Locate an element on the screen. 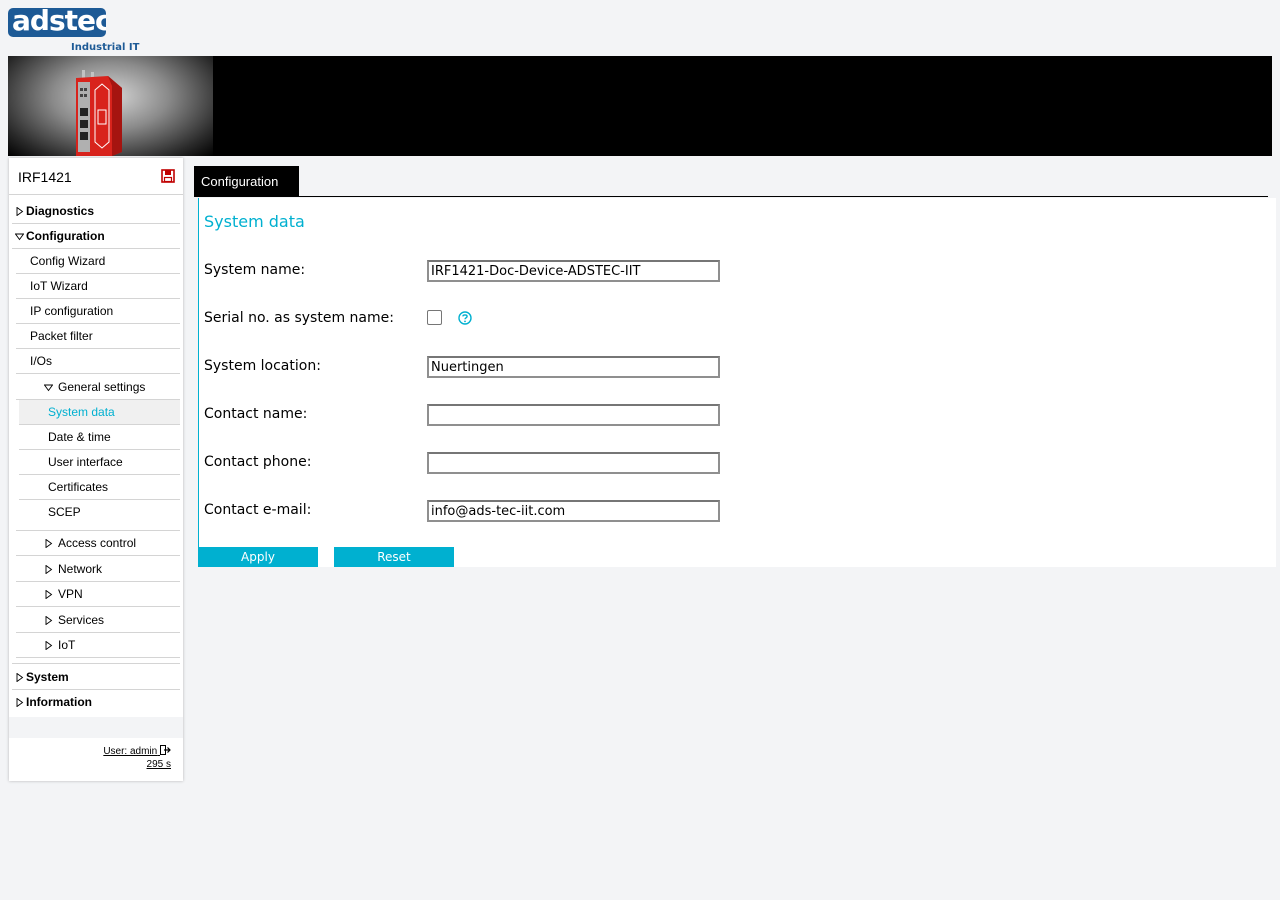 The image size is (1280, 900). sidebar-item-label: Services is located at coordinates (81, 620).